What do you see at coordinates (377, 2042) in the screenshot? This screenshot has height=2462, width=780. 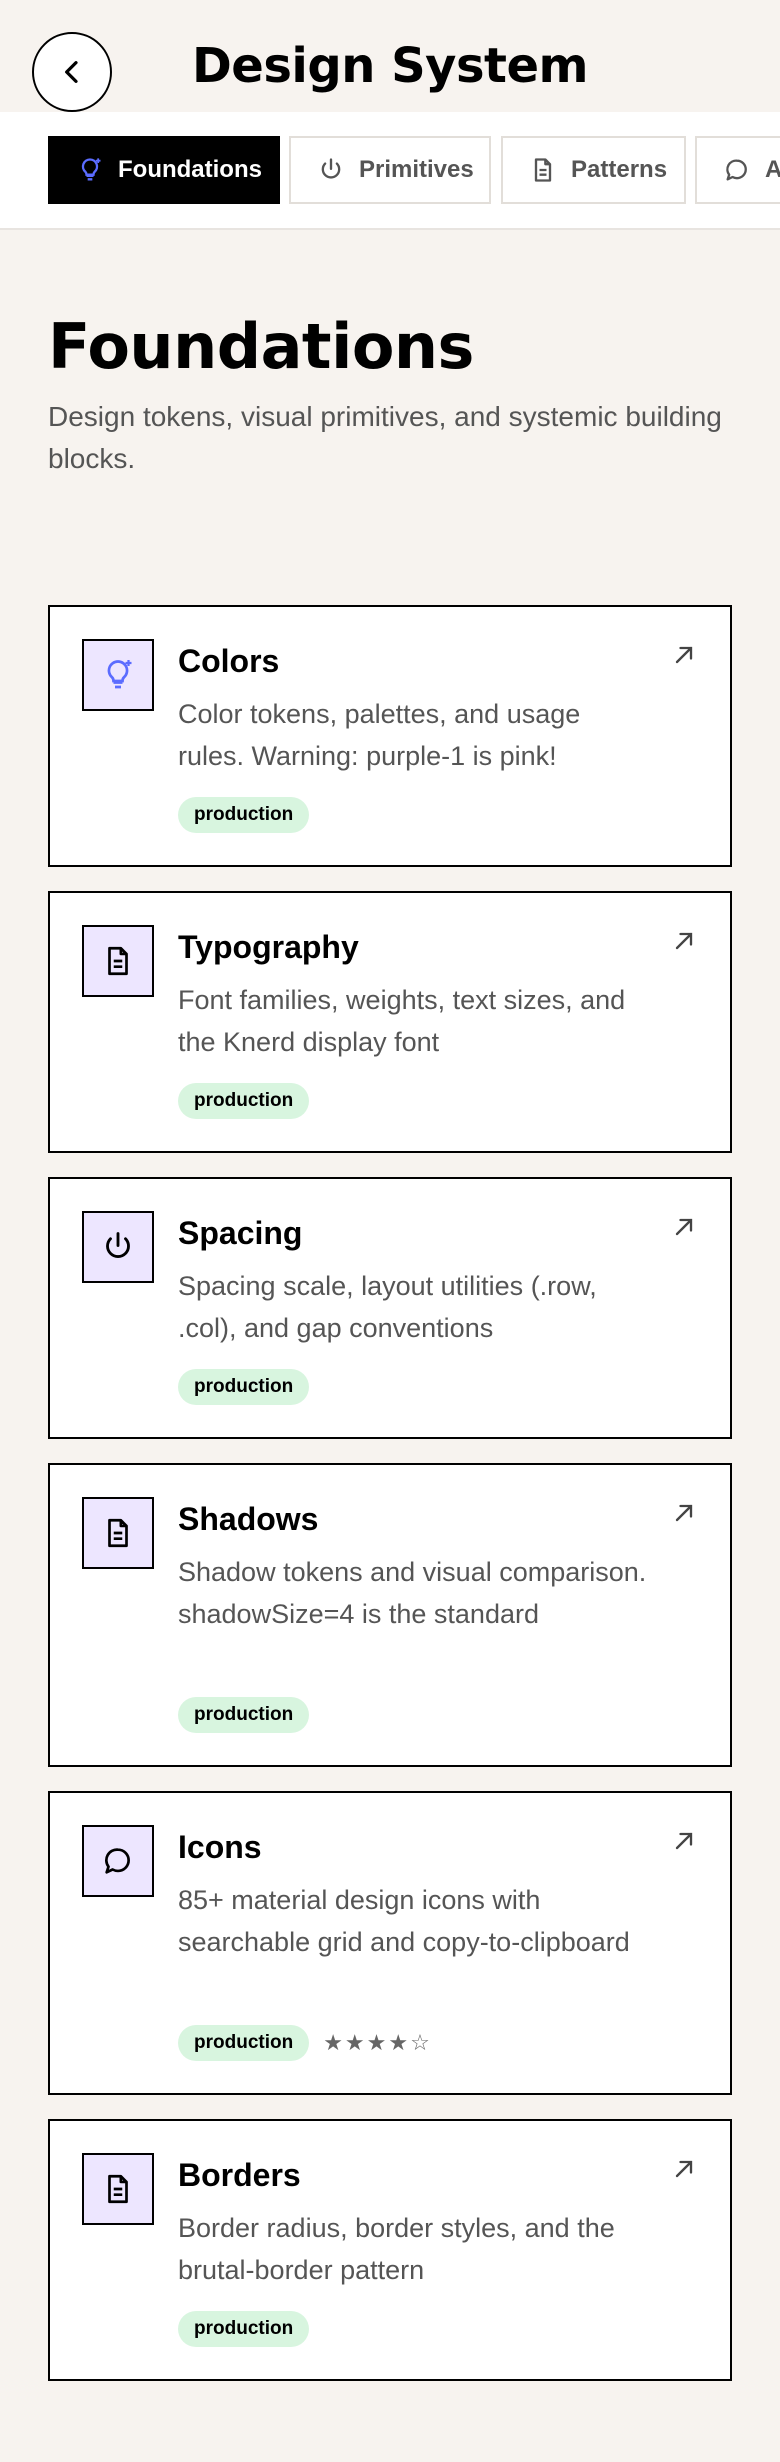 I see `star-rating: ★★★★☆` at bounding box center [377, 2042].